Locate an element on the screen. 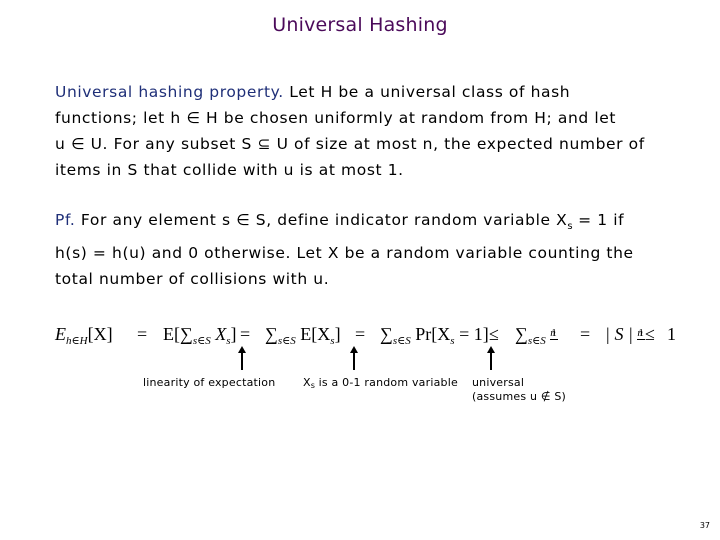 The width and height of the screenshot is (720, 540). less-equal-1: ≤ is located at coordinates (494, 334).